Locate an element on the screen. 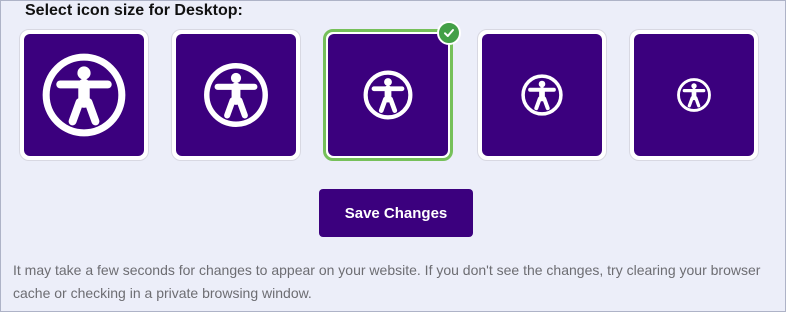 Image resolution: width=786 pixels, height=312 pixels. icon-size-option-3-selected is located at coordinates (392, 91).